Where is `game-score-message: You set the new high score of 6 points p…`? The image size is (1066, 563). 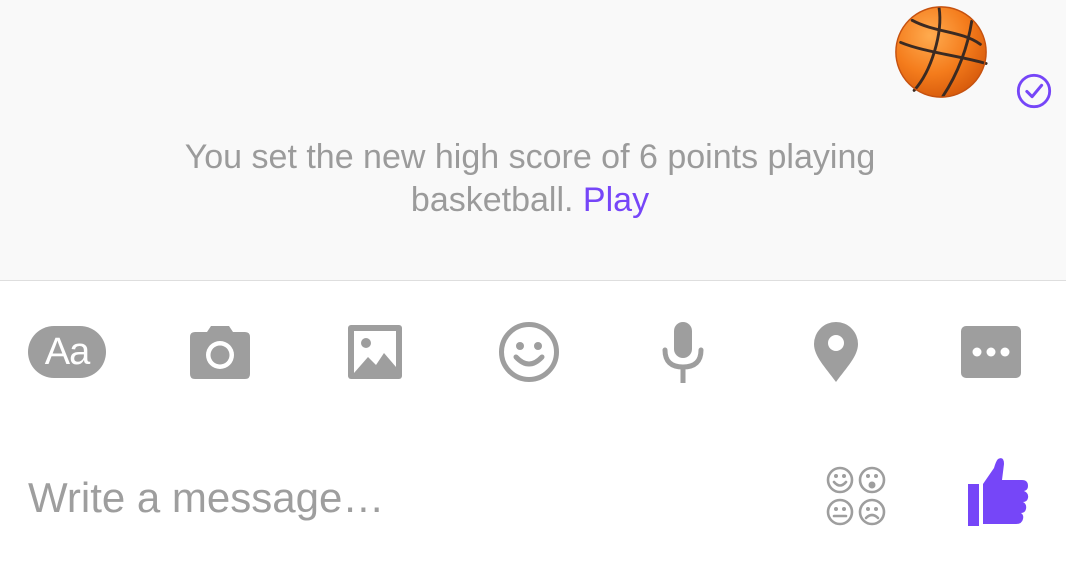
game-score-message: You set the new high score of 6 points p… is located at coordinates (530, 179).